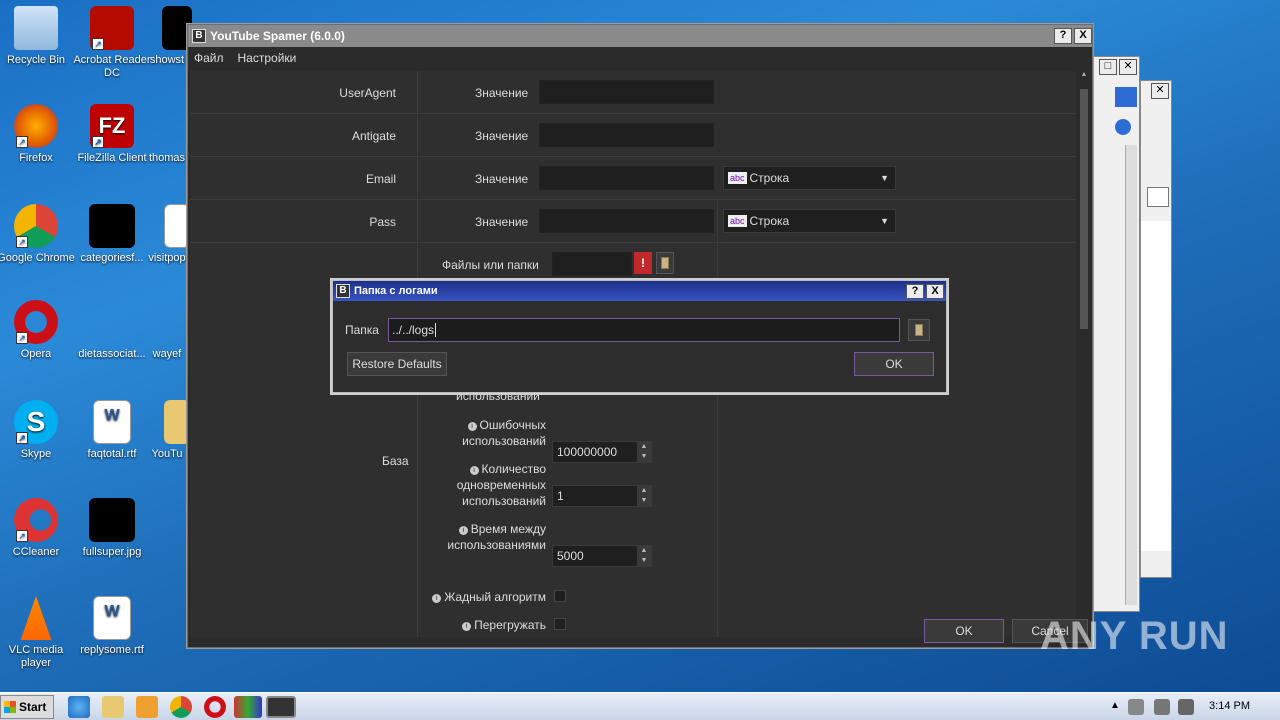 The image size is (1280, 720). Describe the element at coordinates (1156, 329) in the screenshot. I see `background-window-2: ✕` at that location.